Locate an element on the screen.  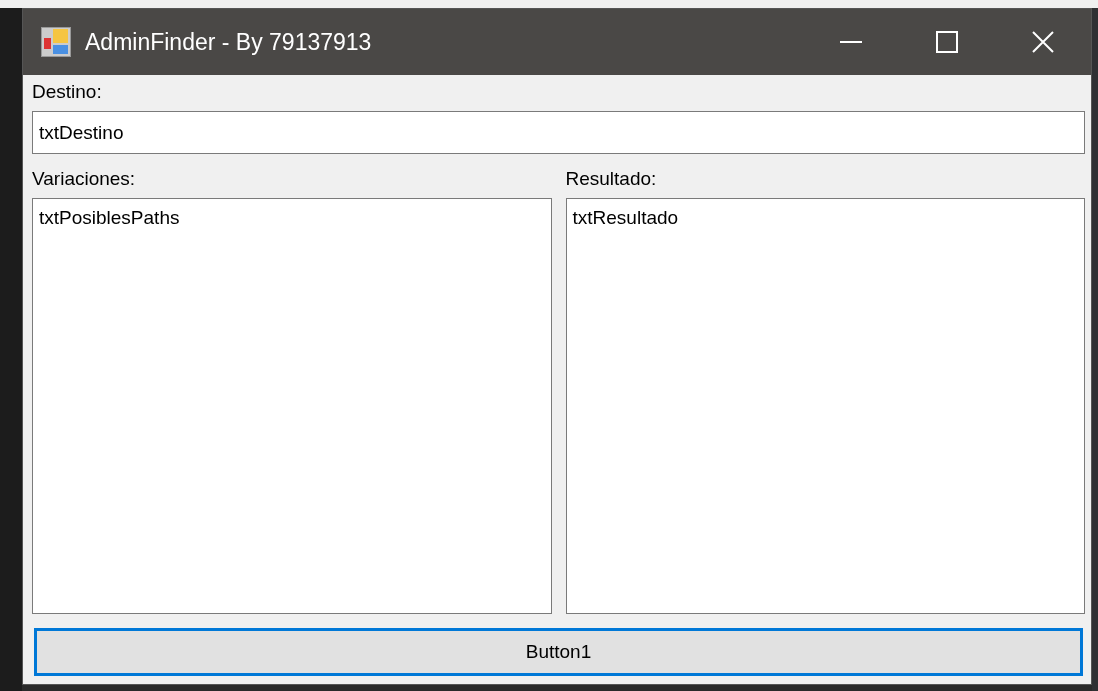
close-icon is located at coordinates (1043, 42).